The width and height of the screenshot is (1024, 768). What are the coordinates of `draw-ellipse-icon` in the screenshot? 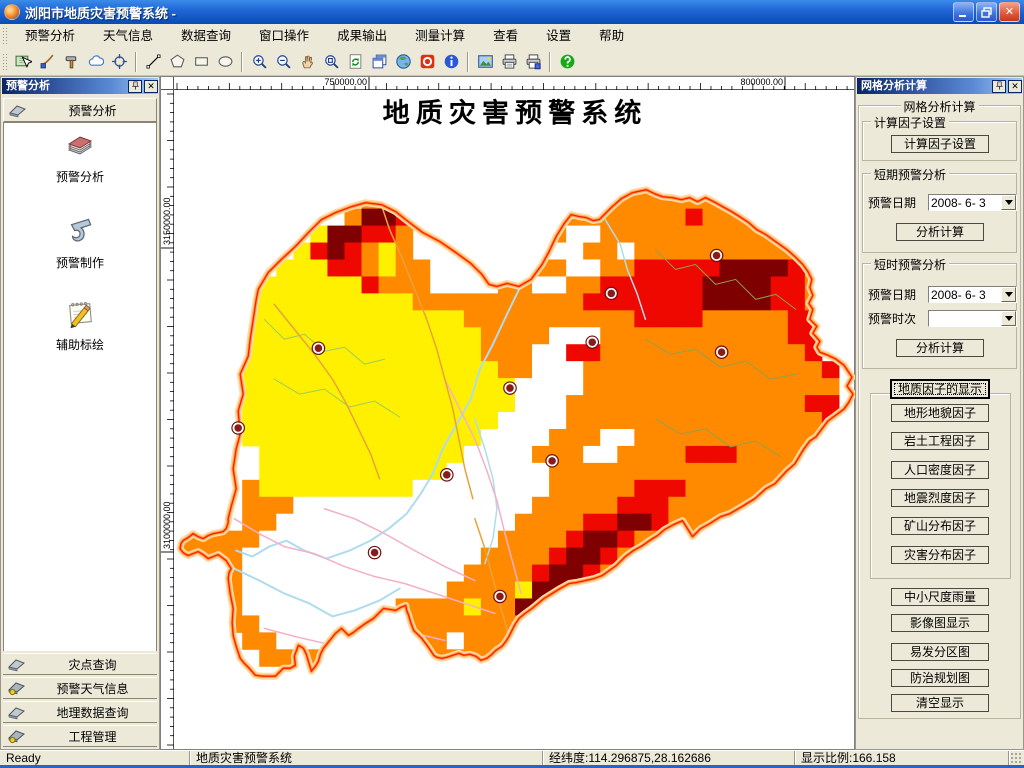 It's located at (225, 62).